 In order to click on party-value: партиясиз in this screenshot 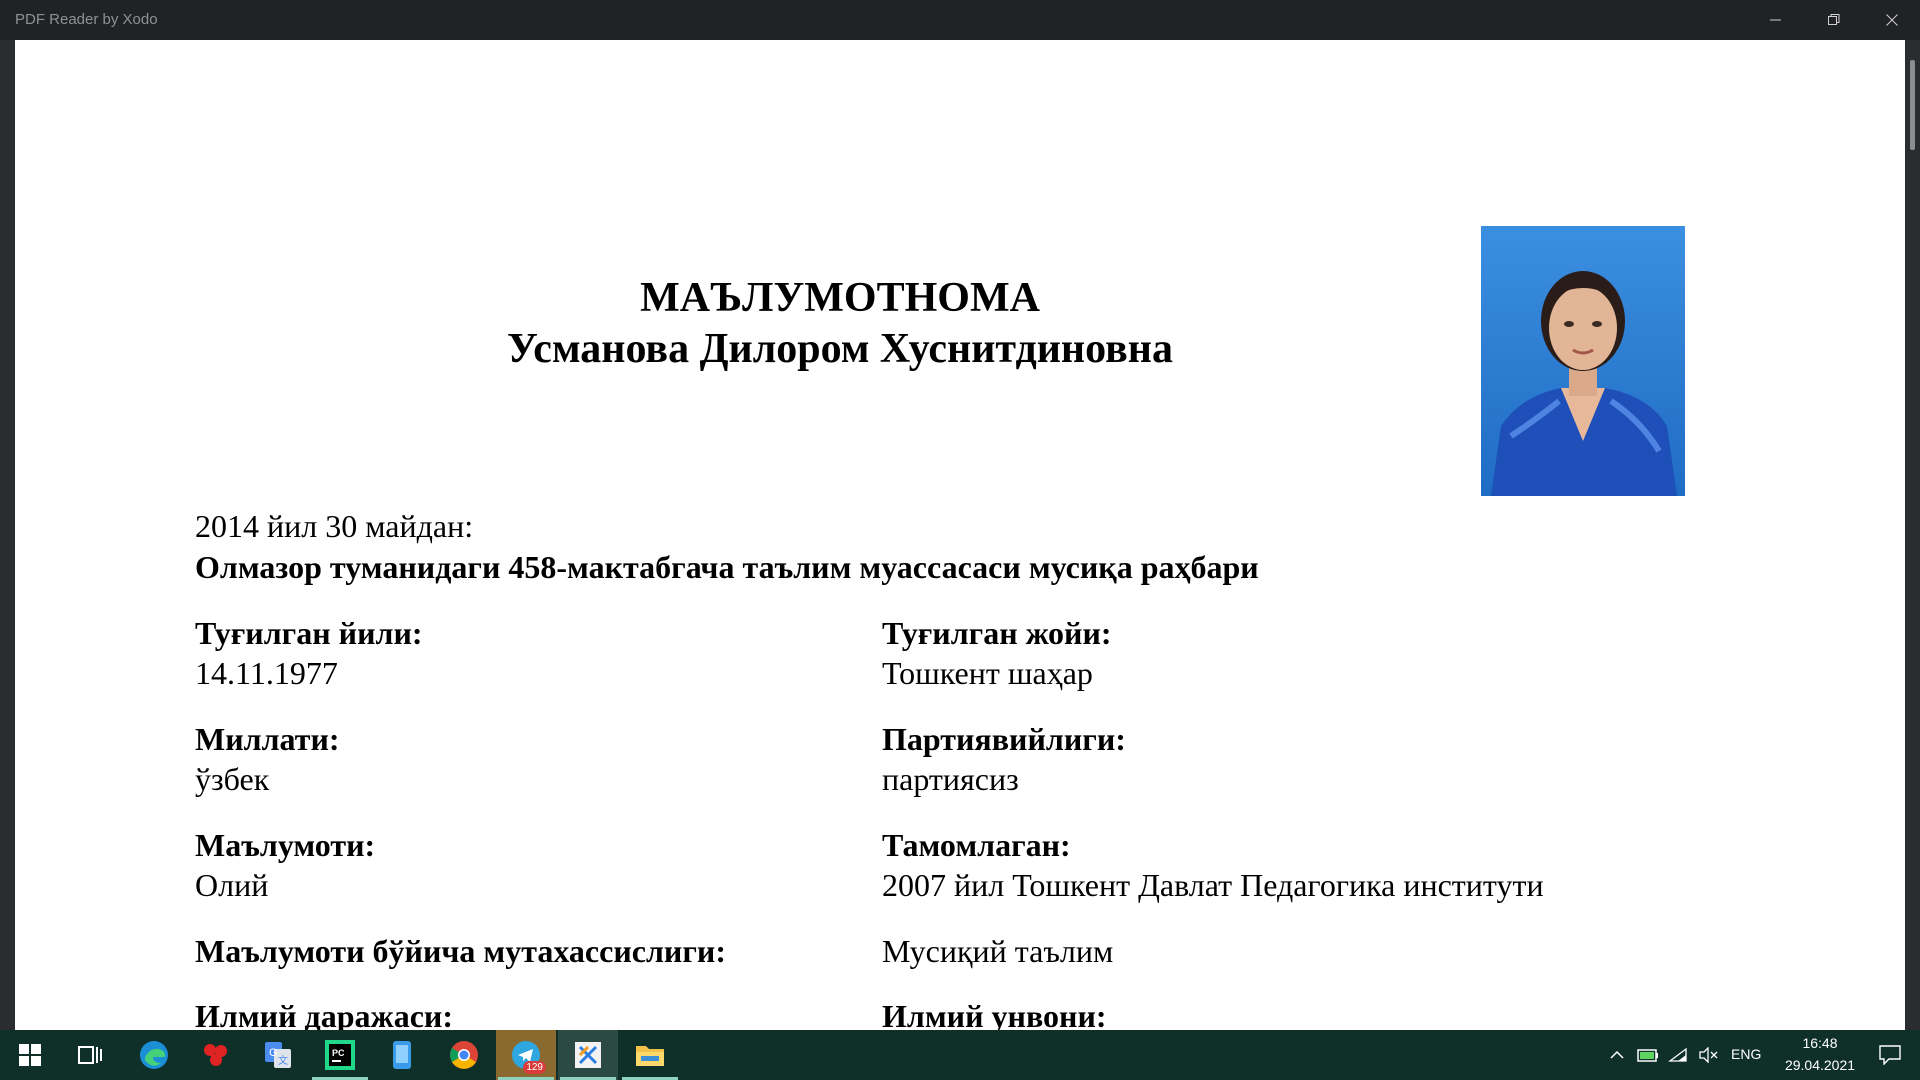, I will do `click(950, 779)`.